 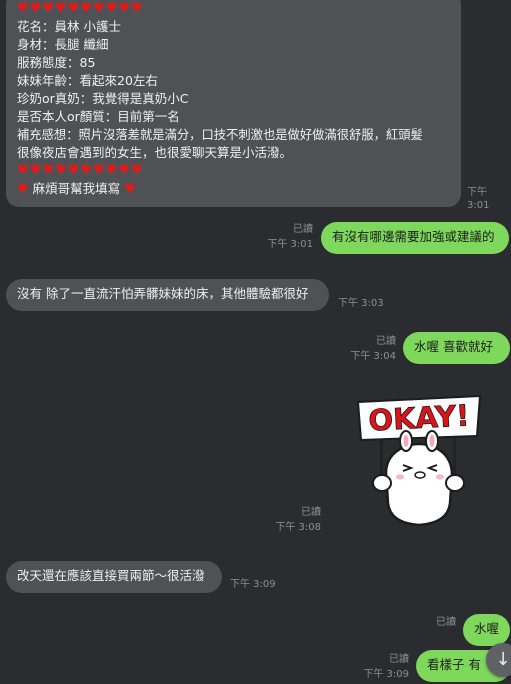 What do you see at coordinates (76, 188) in the screenshot?
I see `closing-text: 麻煩哥幫我填寫` at bounding box center [76, 188].